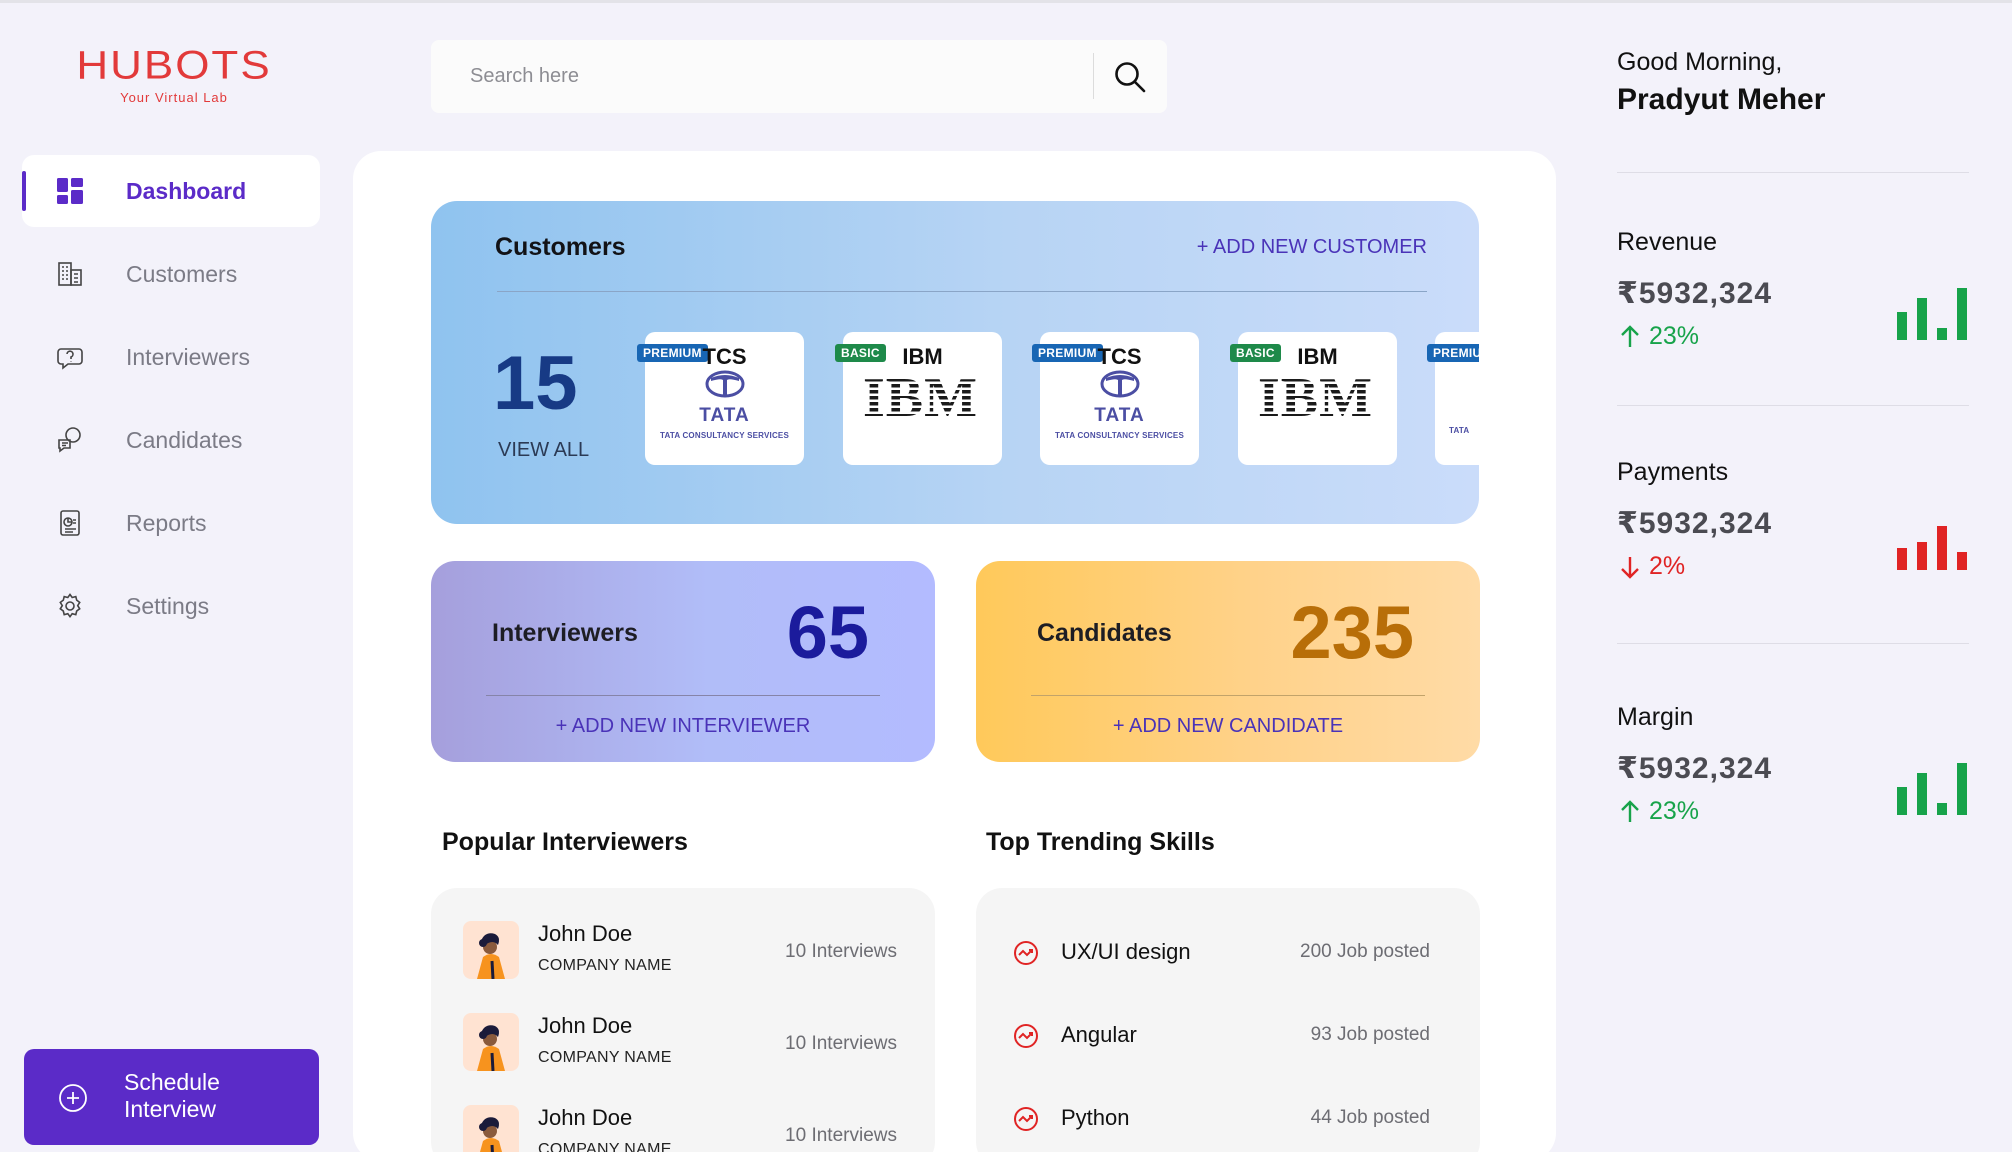 Image resolution: width=2012 pixels, height=1152 pixels. I want to click on list-item: Angular 93 Job posted, so click(1228, 1038).